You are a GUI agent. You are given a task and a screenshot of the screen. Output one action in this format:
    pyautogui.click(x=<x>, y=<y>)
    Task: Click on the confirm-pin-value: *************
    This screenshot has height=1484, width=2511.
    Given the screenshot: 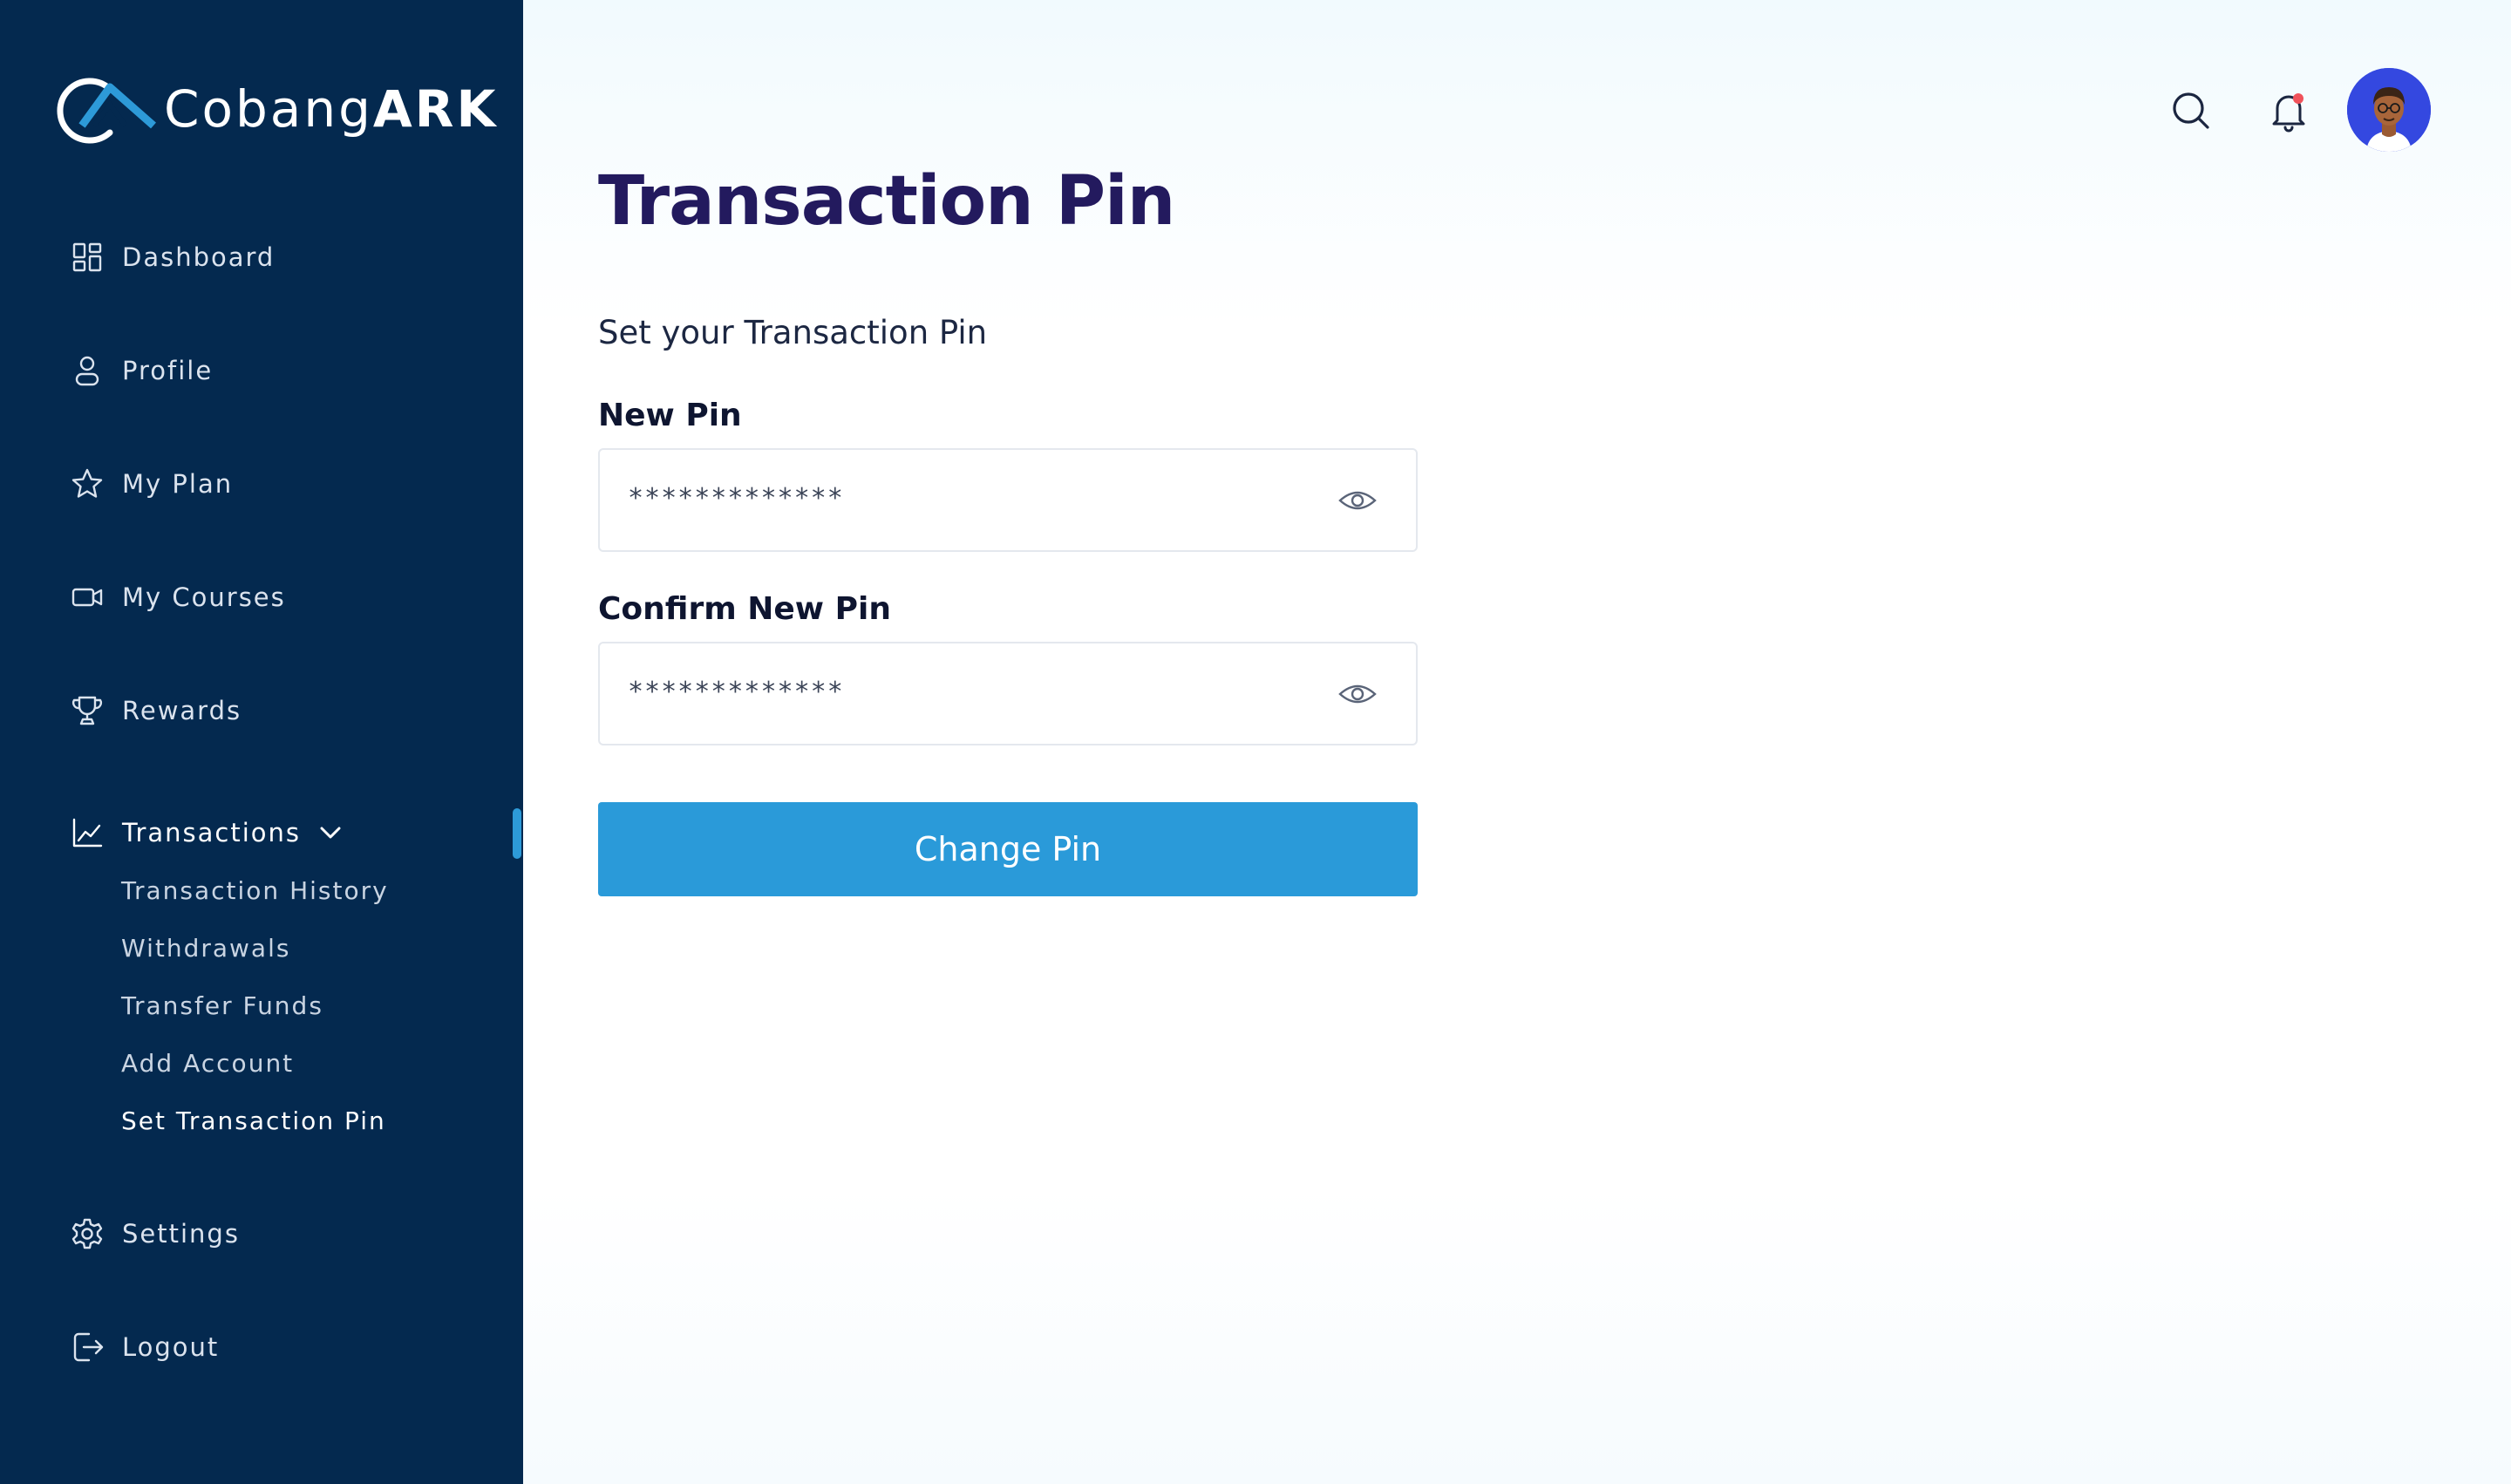 What is the action you would take?
    pyautogui.click(x=736, y=692)
    